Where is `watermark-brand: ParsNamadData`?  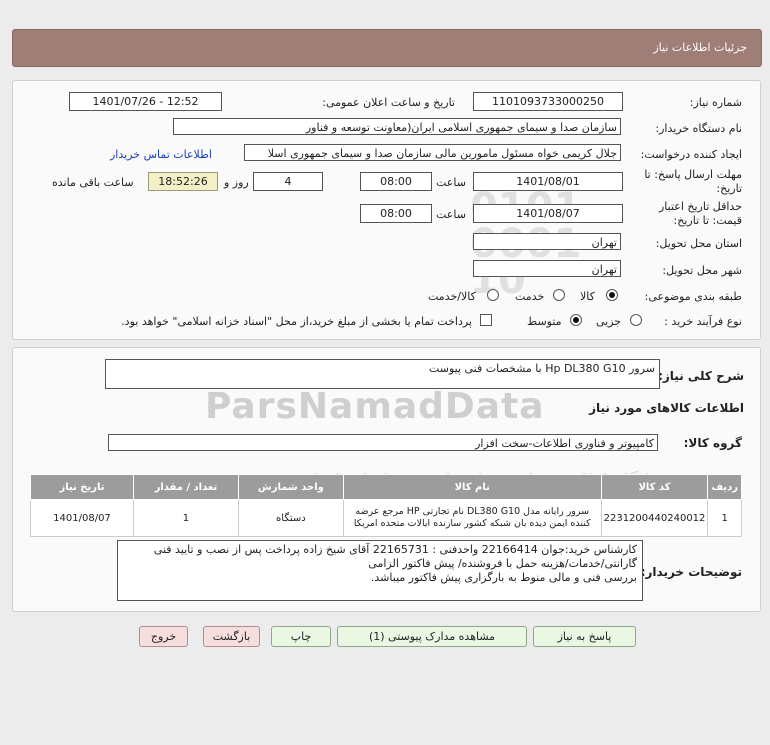 watermark-brand: ParsNamadData is located at coordinates (375, 406).